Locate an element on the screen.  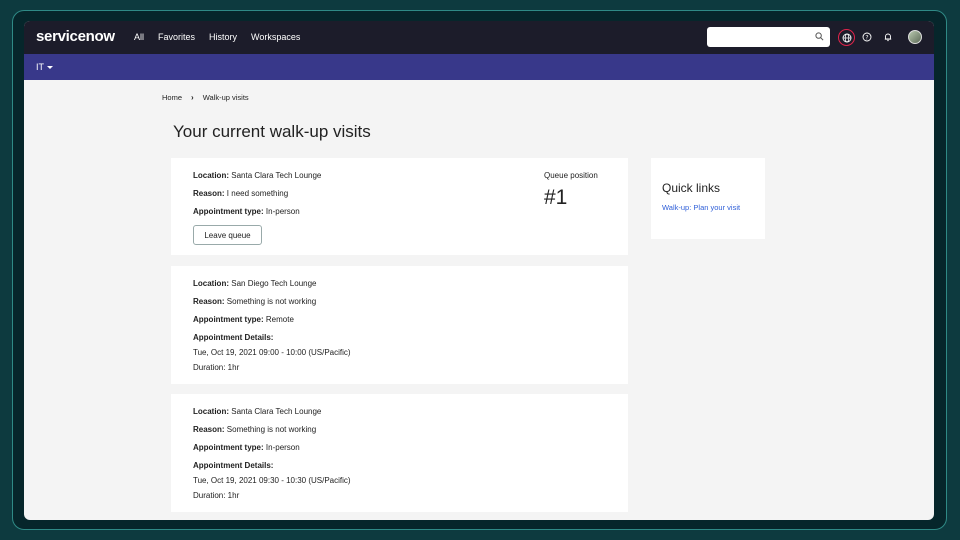
breadcrumb: Home › Walk-up visits is located at coordinates (205, 97).